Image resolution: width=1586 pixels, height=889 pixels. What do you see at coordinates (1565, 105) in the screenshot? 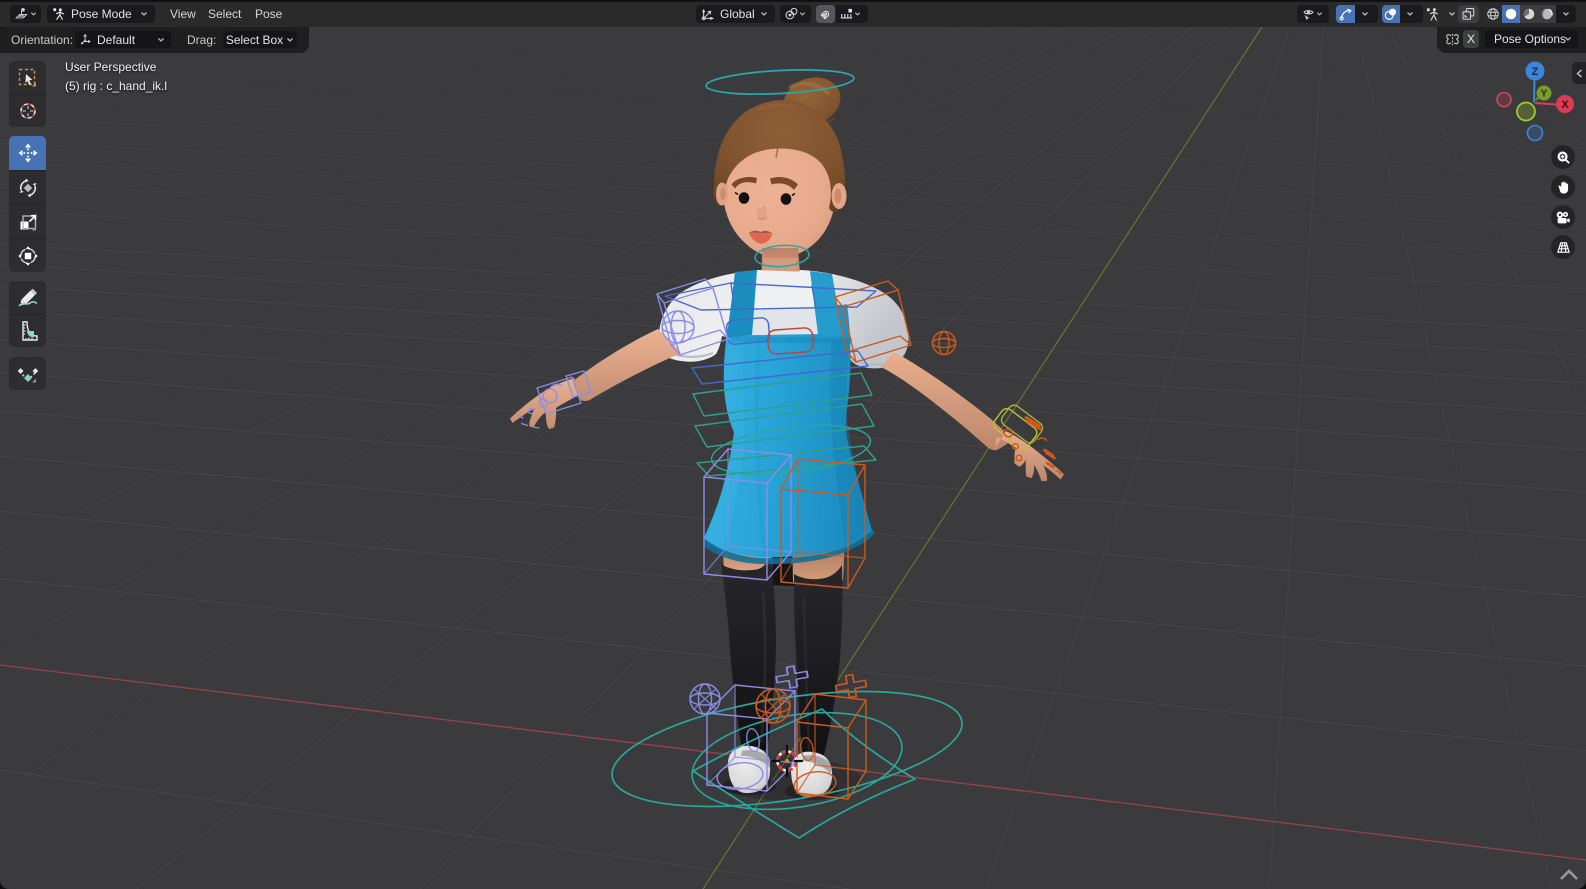
I see `svg-text: X` at bounding box center [1565, 105].